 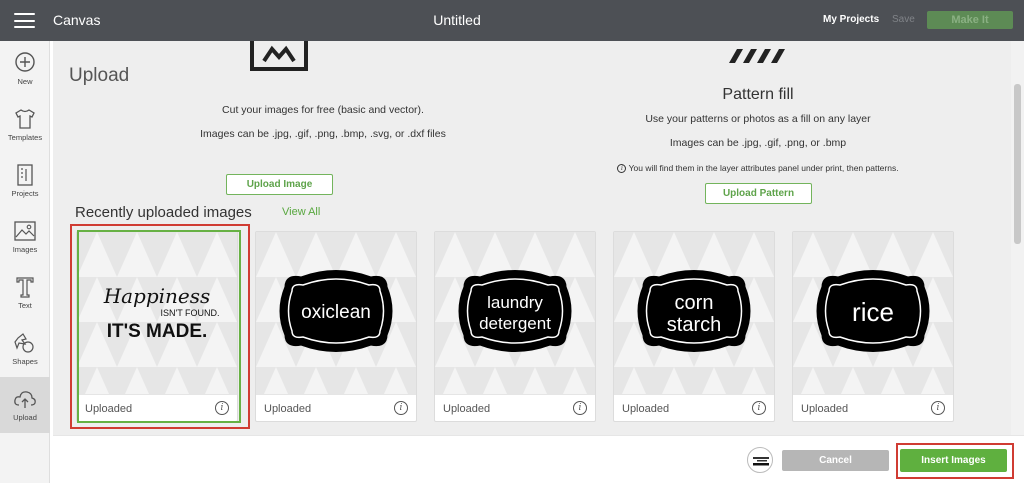 I want to click on selected-image-preview, so click(x=760, y=460).